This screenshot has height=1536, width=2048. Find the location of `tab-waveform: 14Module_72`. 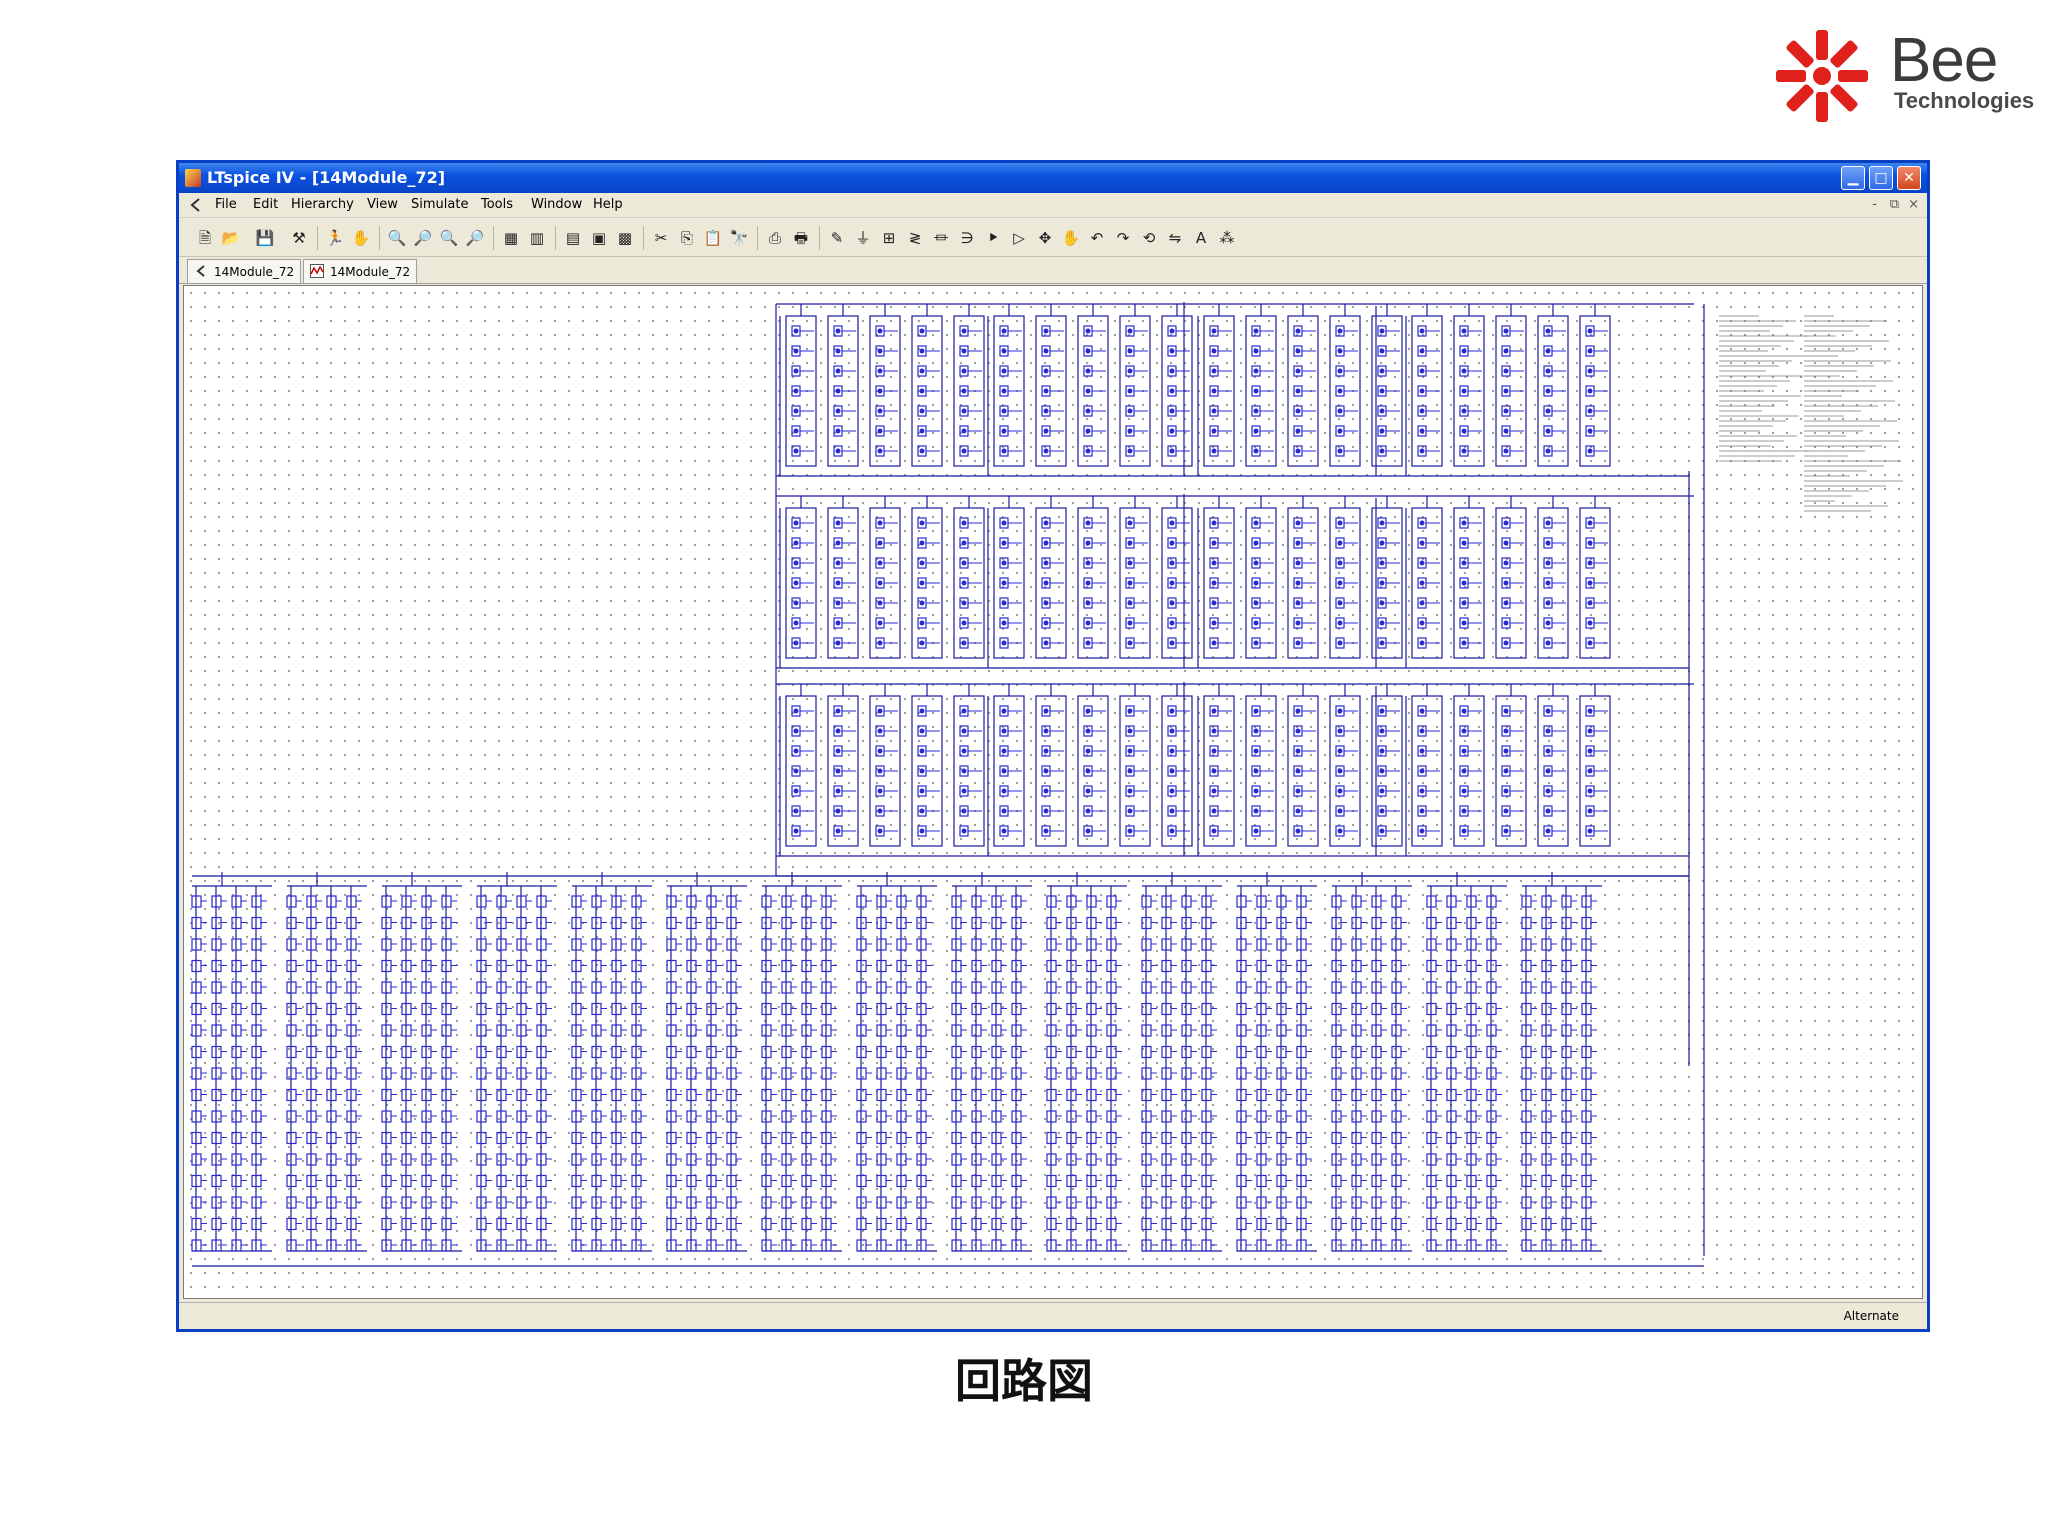

tab-waveform: 14Module_72 is located at coordinates (360, 271).